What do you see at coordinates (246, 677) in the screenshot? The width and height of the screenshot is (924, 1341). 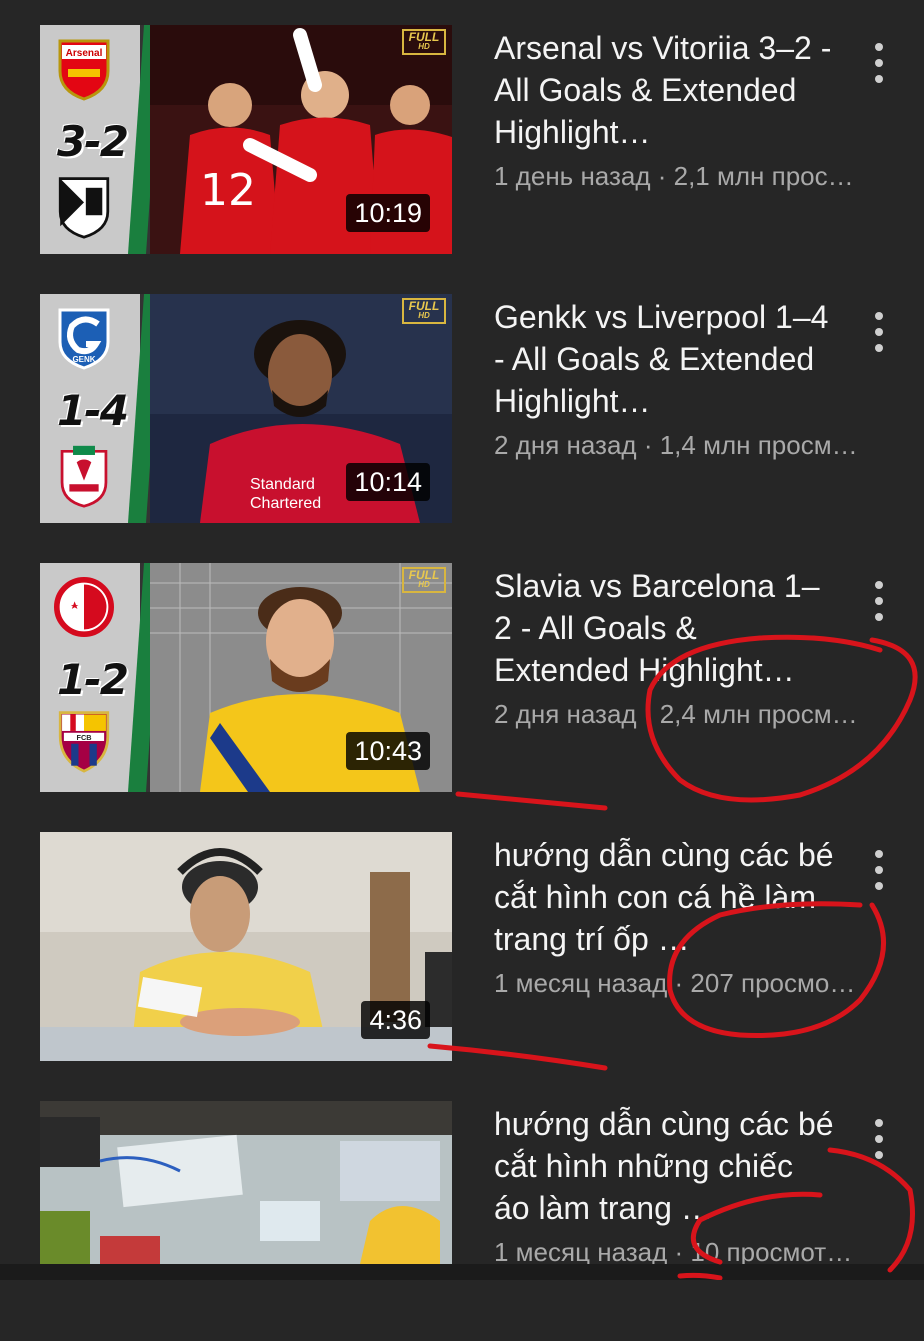 I see `video-thumbnail: 1-2 FCB FULL HD 10:43` at bounding box center [246, 677].